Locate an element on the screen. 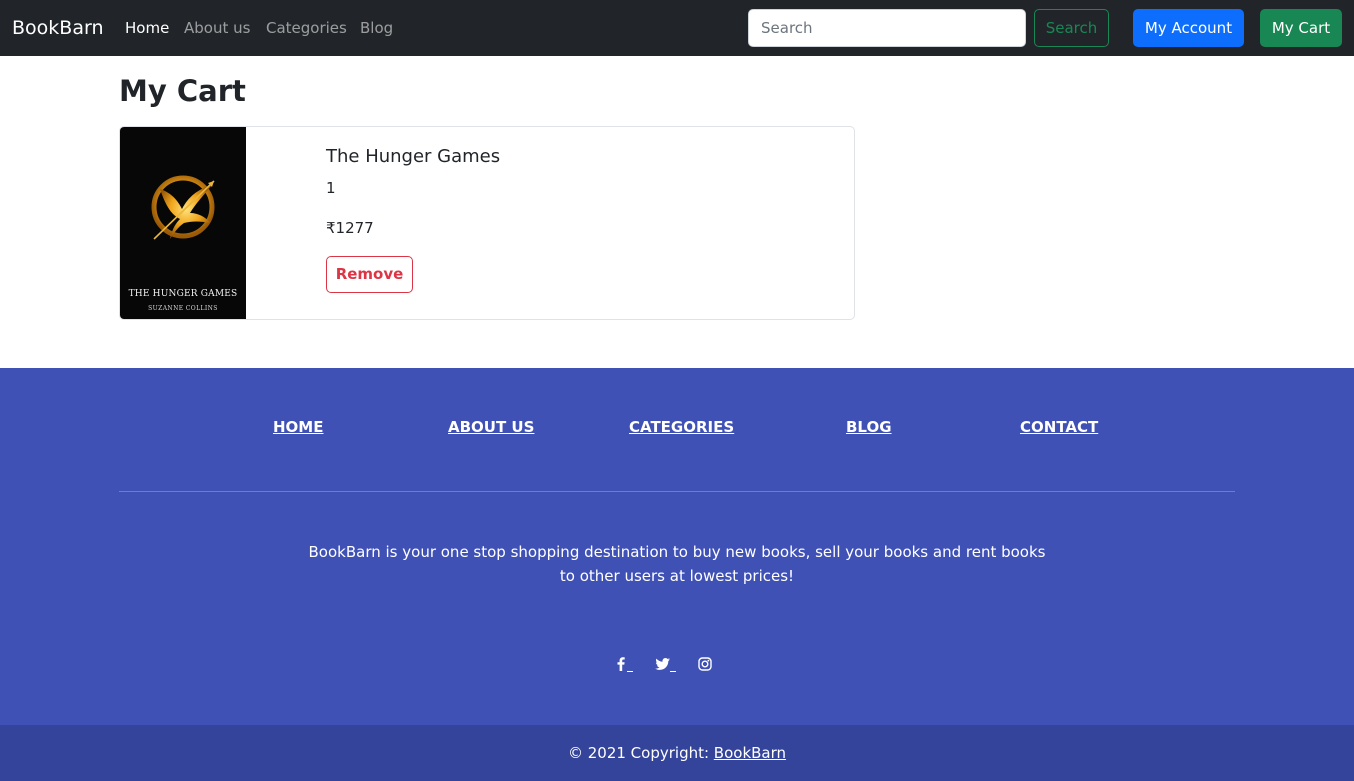  footer-link-contact: CONTACT is located at coordinates (1059, 427).